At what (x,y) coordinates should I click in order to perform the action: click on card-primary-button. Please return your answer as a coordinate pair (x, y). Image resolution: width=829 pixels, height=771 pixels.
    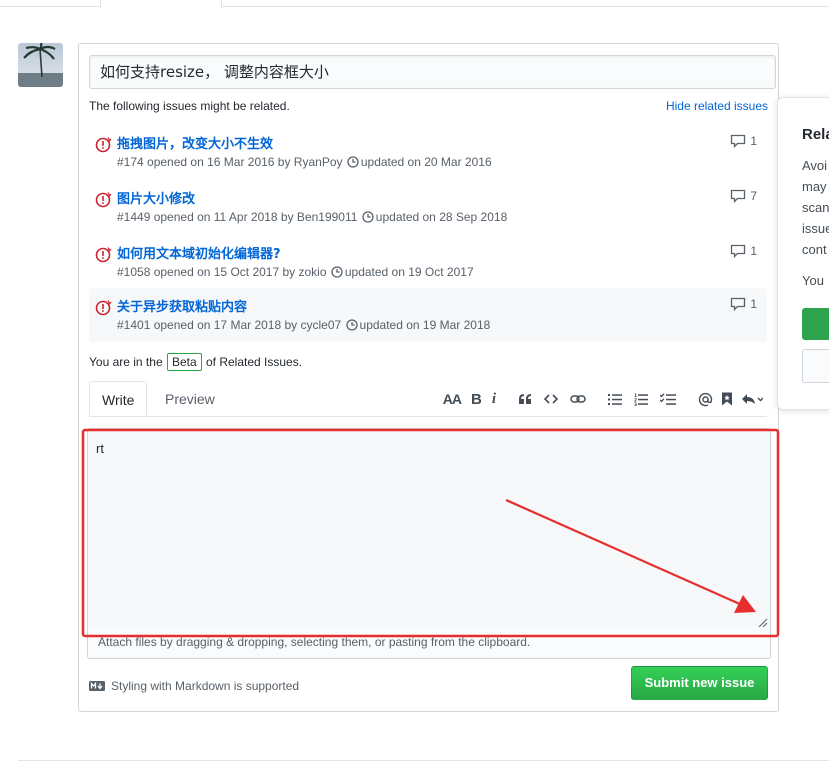
    Looking at the image, I should click on (815, 324).